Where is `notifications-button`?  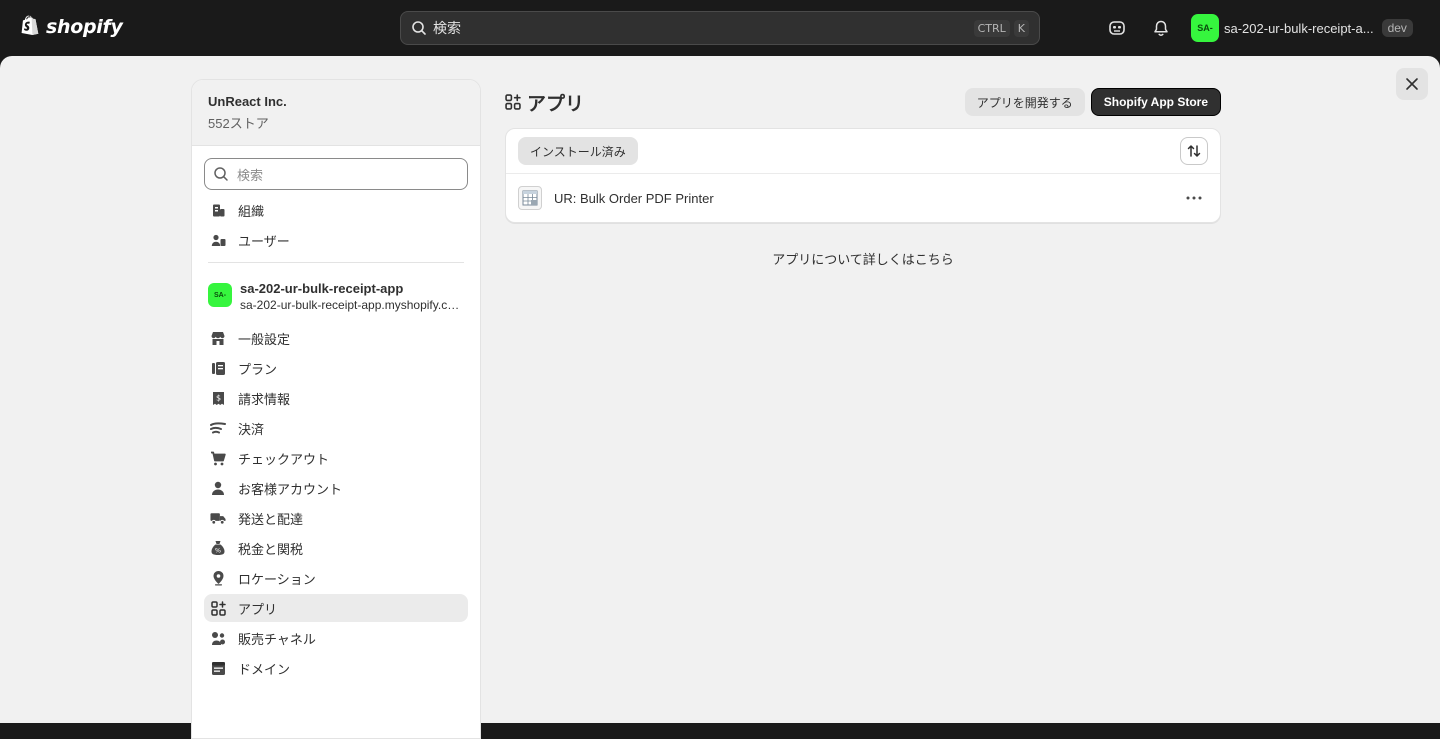 notifications-button is located at coordinates (1161, 28).